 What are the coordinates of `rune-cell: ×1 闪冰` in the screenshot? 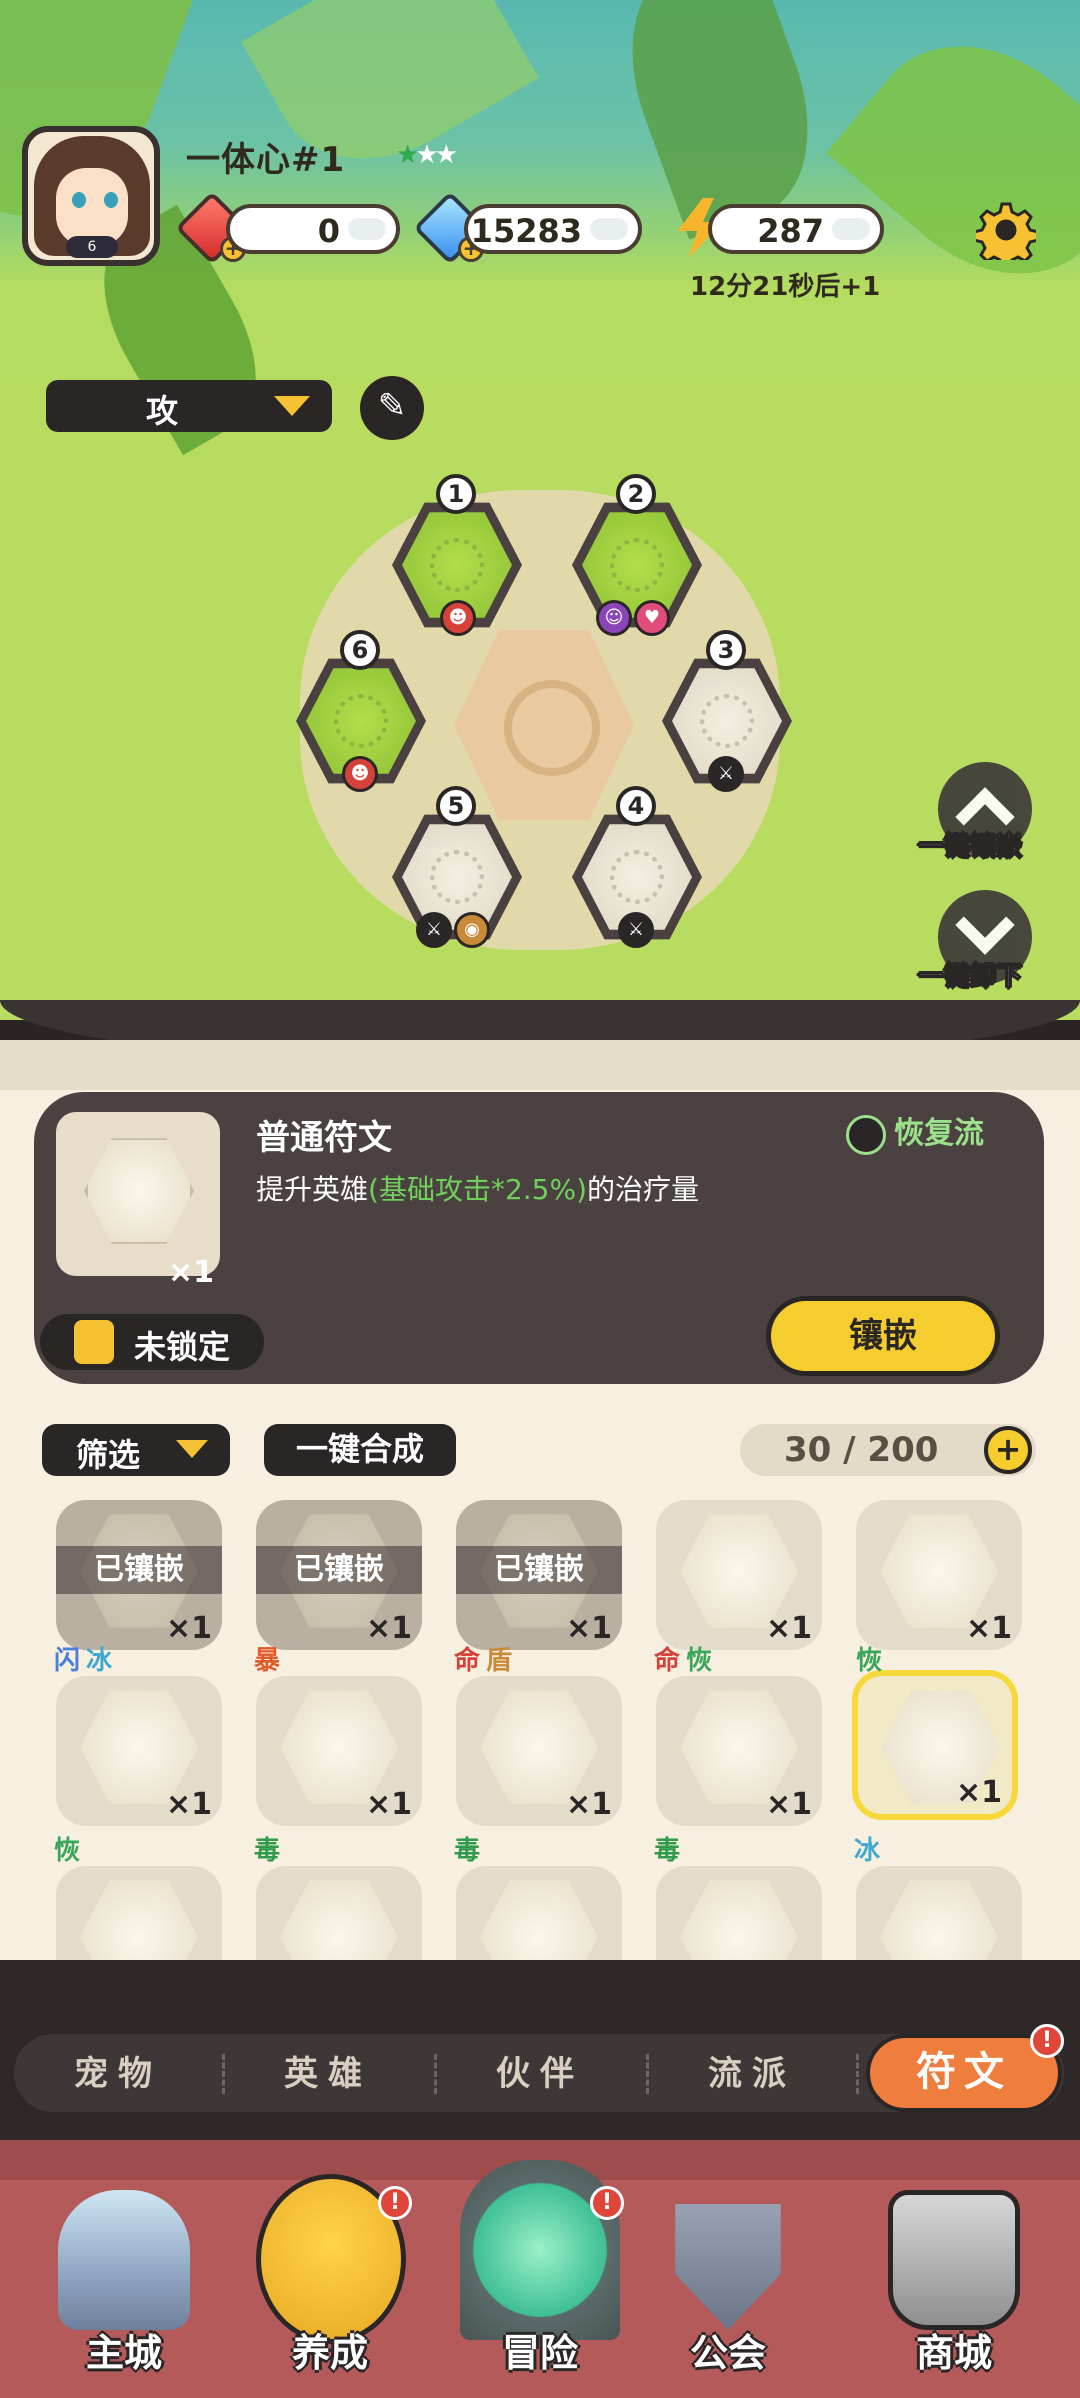 It's located at (138, 1736).